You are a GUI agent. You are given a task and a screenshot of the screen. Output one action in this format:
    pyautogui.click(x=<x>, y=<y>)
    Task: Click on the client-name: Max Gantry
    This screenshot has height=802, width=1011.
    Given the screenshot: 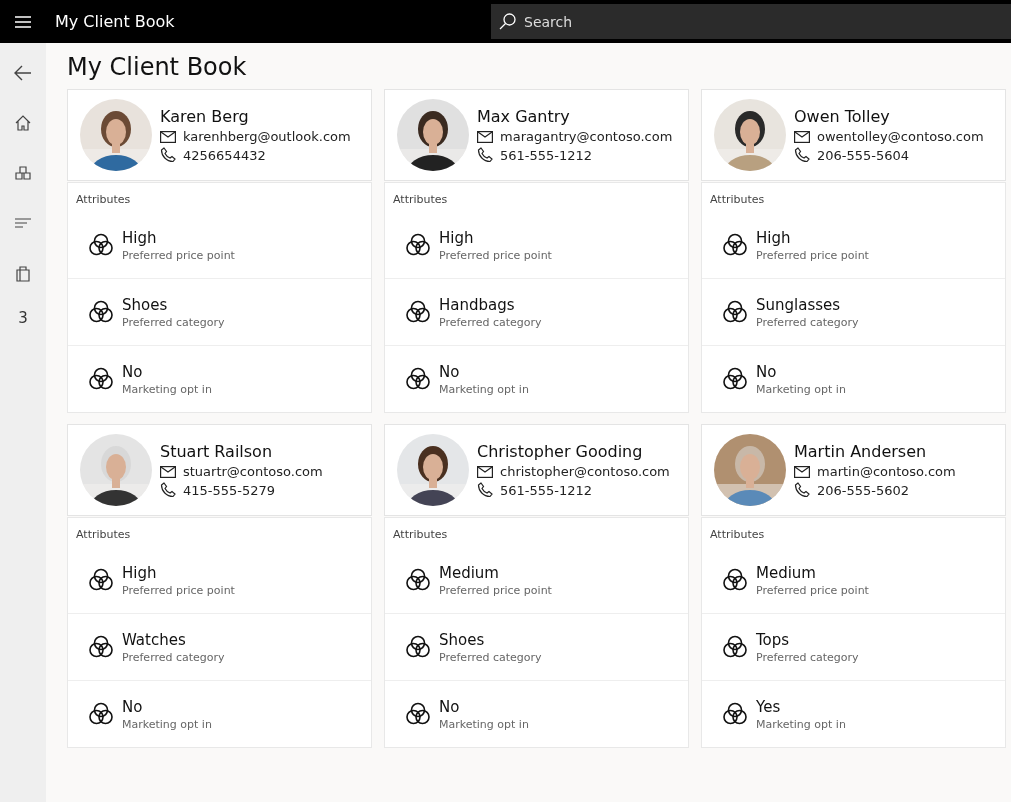 What is the action you would take?
    pyautogui.click(x=524, y=116)
    